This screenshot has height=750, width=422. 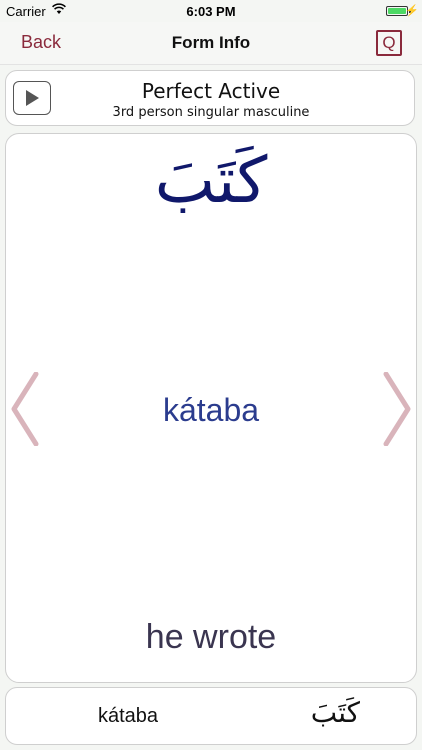 What do you see at coordinates (211, 637) in the screenshot?
I see `translation: he wrote` at bounding box center [211, 637].